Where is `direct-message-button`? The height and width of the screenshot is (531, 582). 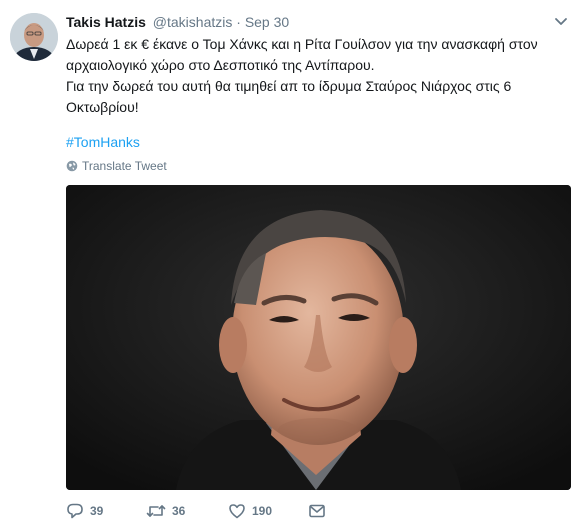
direct-message-button is located at coordinates (317, 511).